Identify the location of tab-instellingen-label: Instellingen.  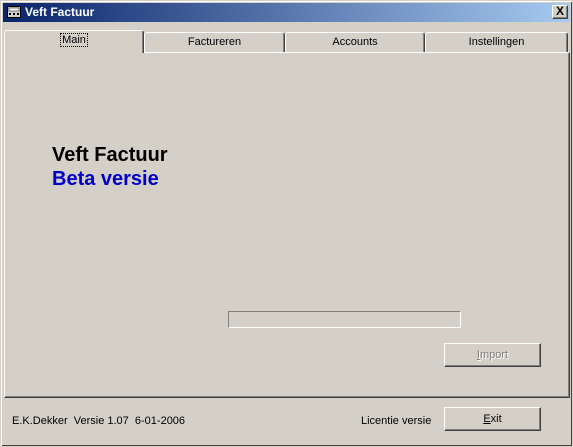
(496, 42).